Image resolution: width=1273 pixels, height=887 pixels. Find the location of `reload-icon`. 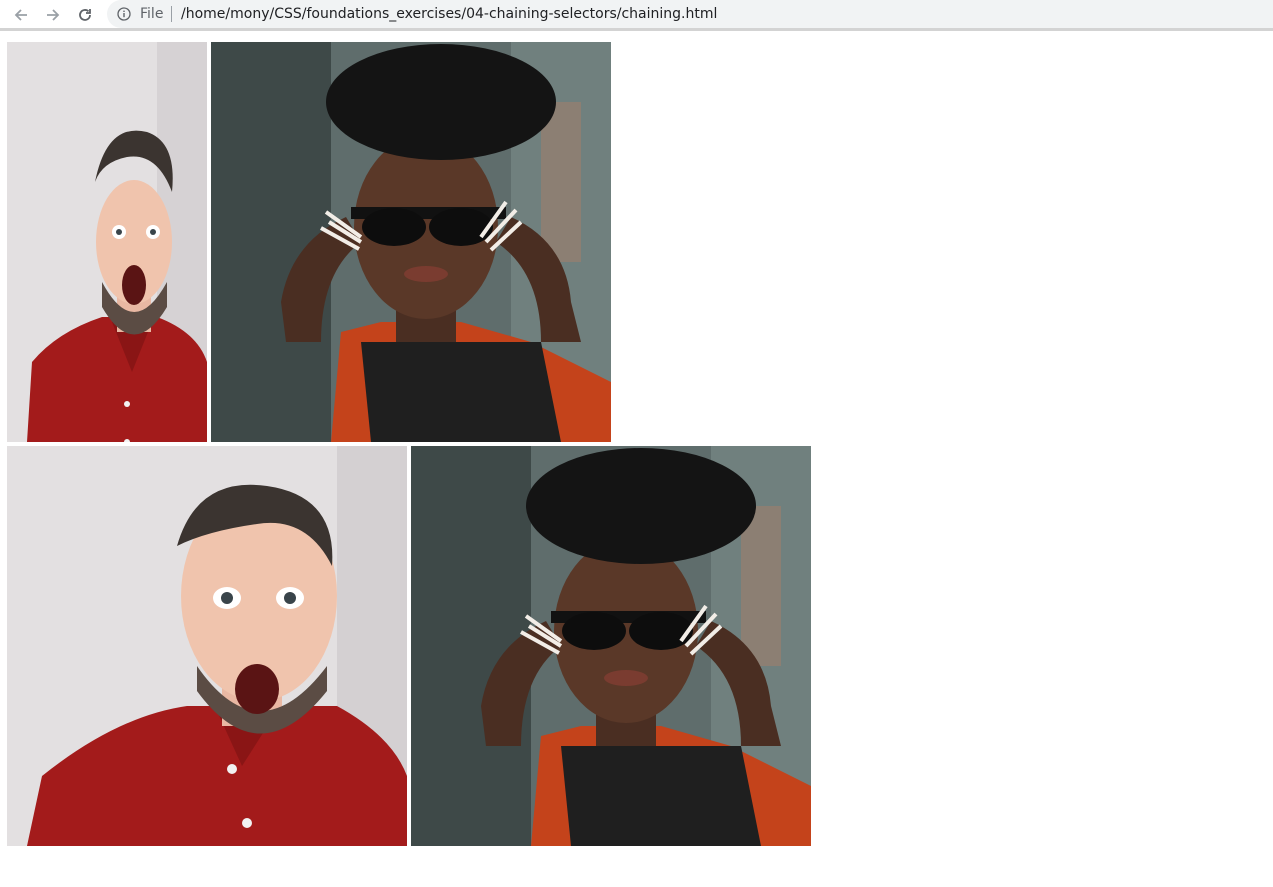

reload-icon is located at coordinates (85, 15).